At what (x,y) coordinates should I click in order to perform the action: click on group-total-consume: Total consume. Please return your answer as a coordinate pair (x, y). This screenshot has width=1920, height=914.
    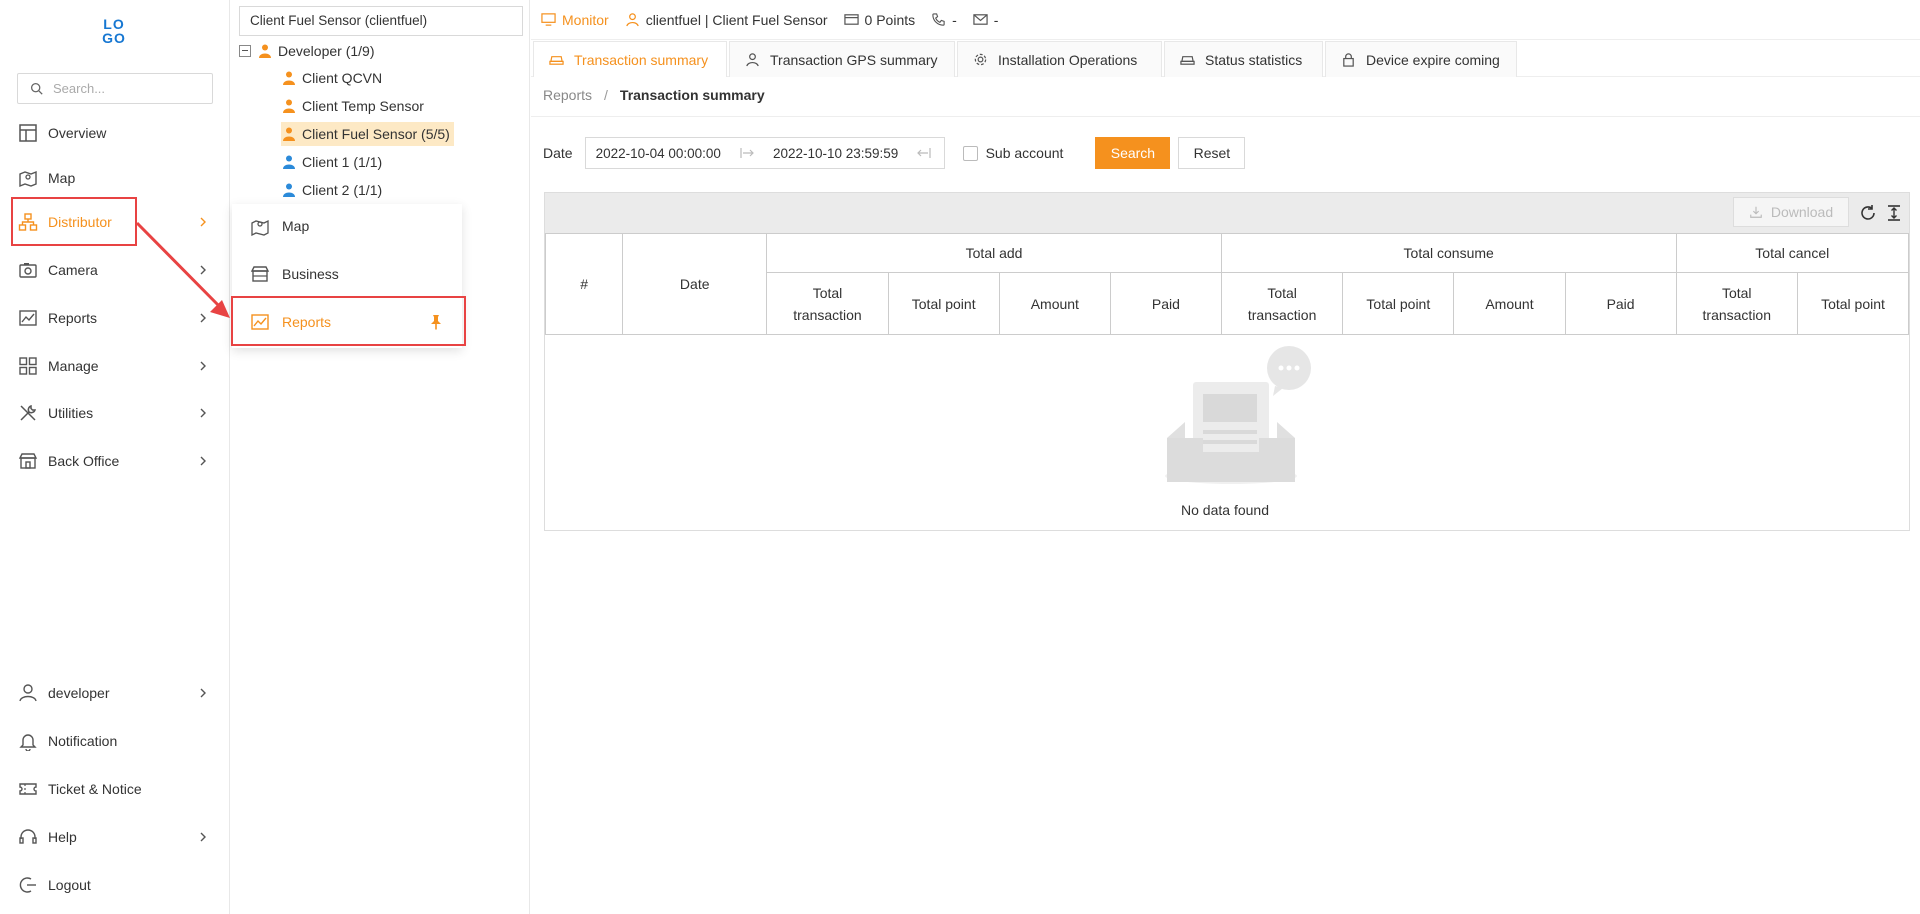
    Looking at the image, I should click on (1448, 253).